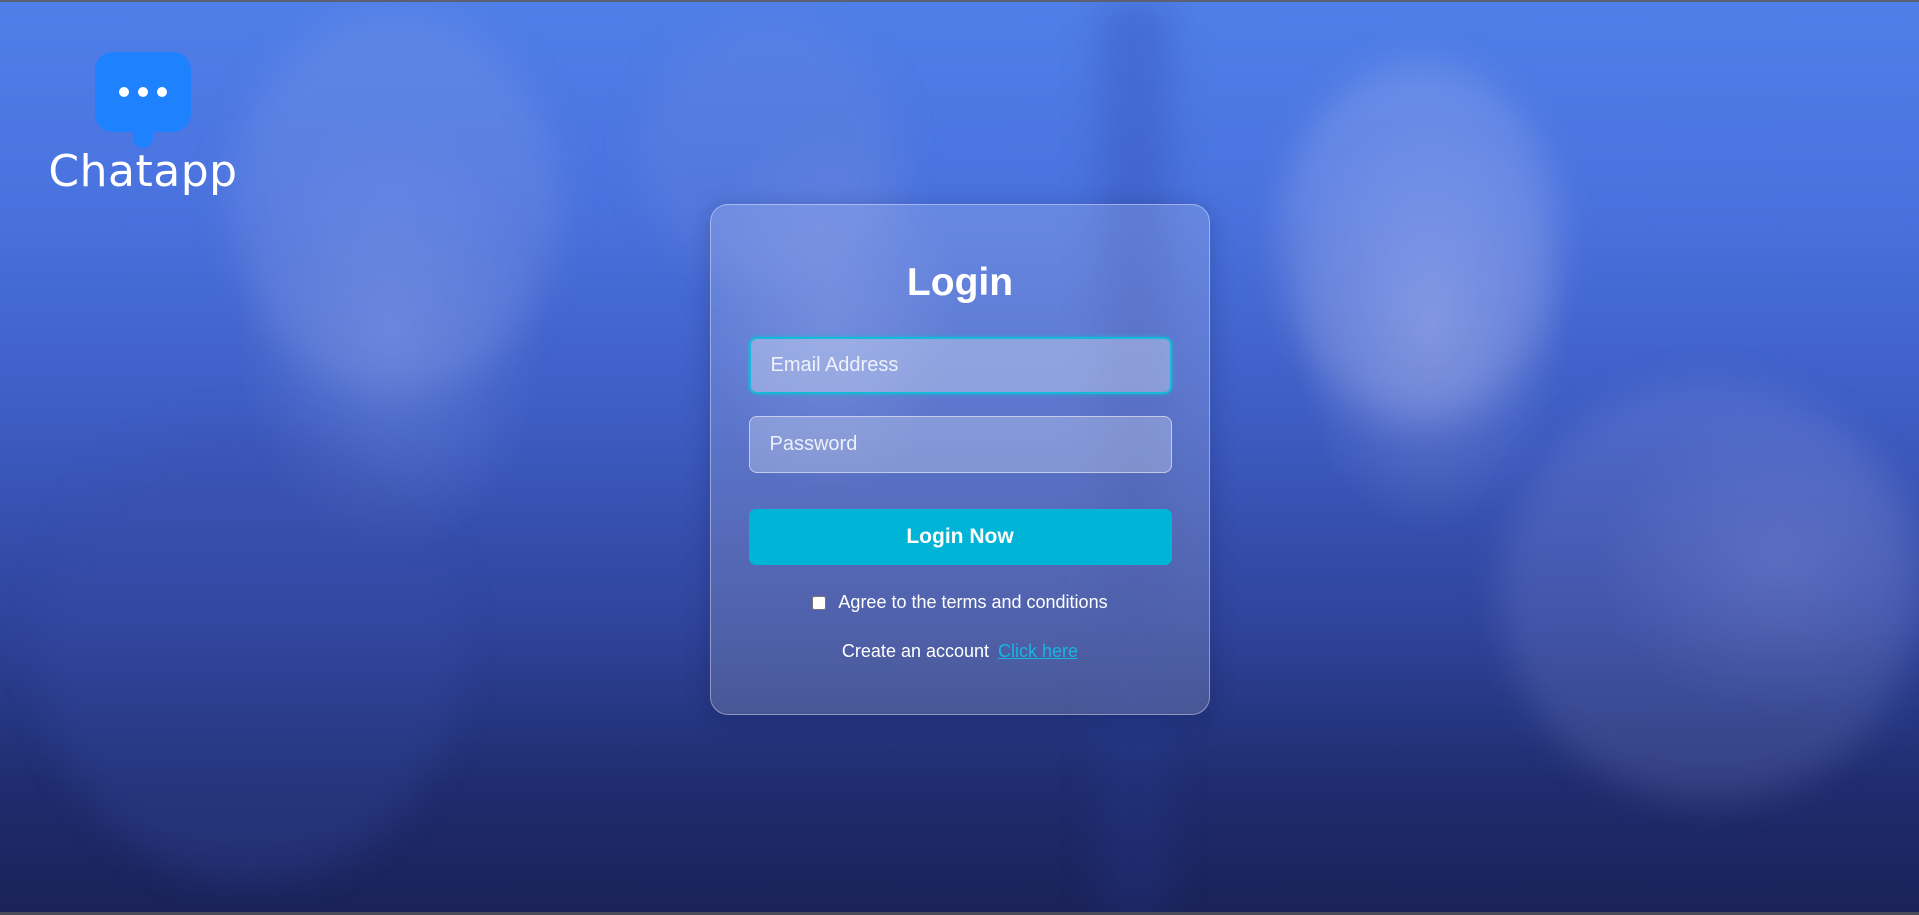  What do you see at coordinates (960, 444) in the screenshot?
I see `password-field` at bounding box center [960, 444].